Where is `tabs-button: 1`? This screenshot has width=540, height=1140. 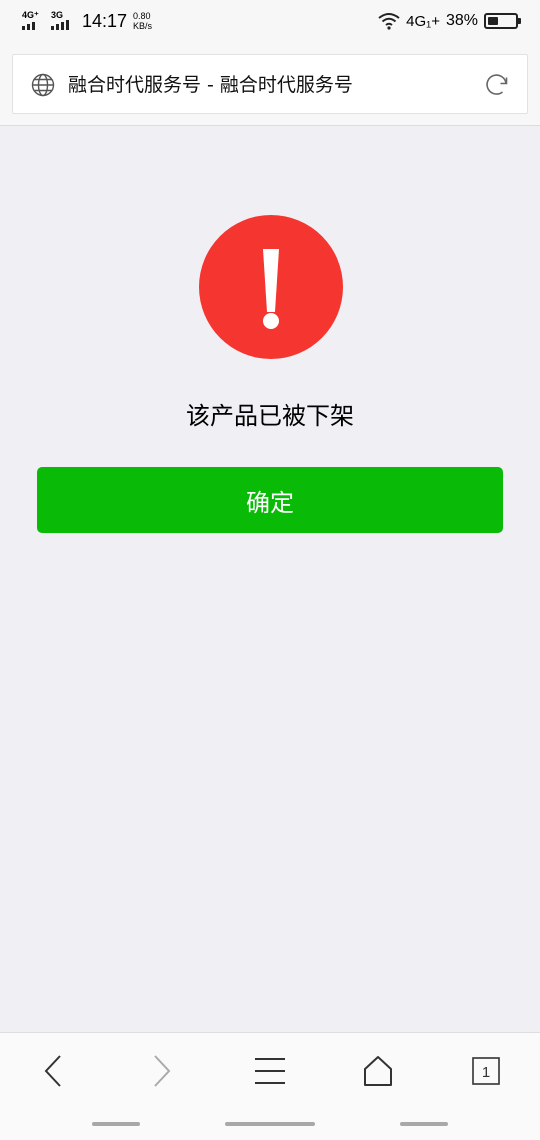 tabs-button: 1 is located at coordinates (486, 1071).